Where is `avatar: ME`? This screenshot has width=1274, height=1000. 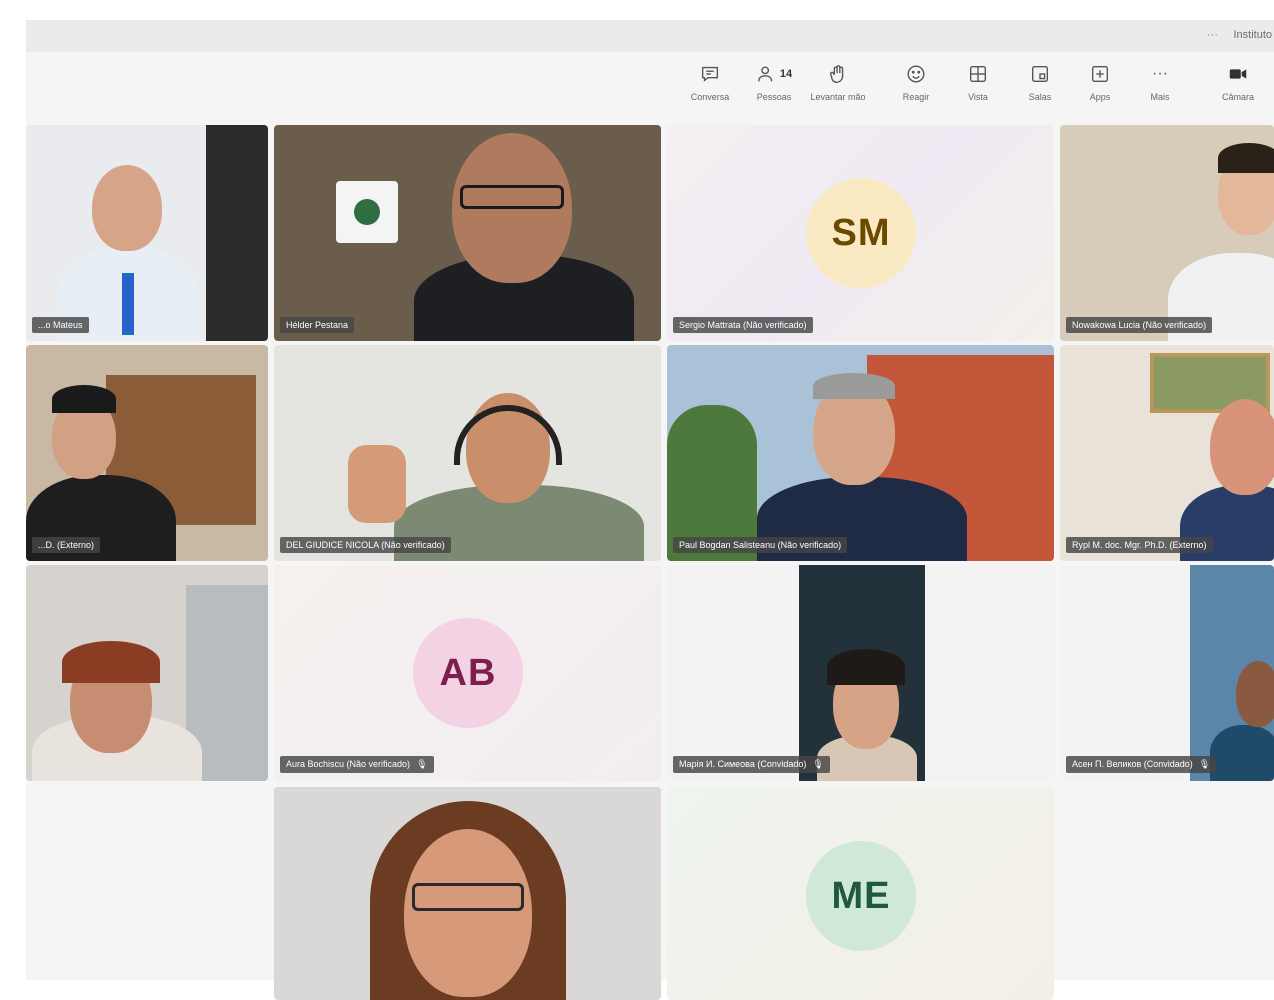
avatar: ME is located at coordinates (861, 896).